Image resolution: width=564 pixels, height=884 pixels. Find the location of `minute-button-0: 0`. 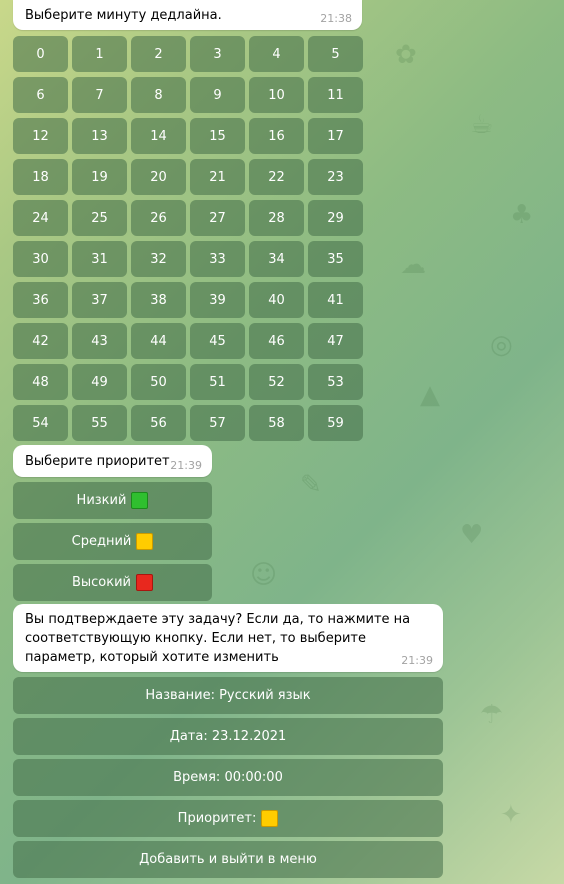

minute-button-0: 0 is located at coordinates (40, 54).